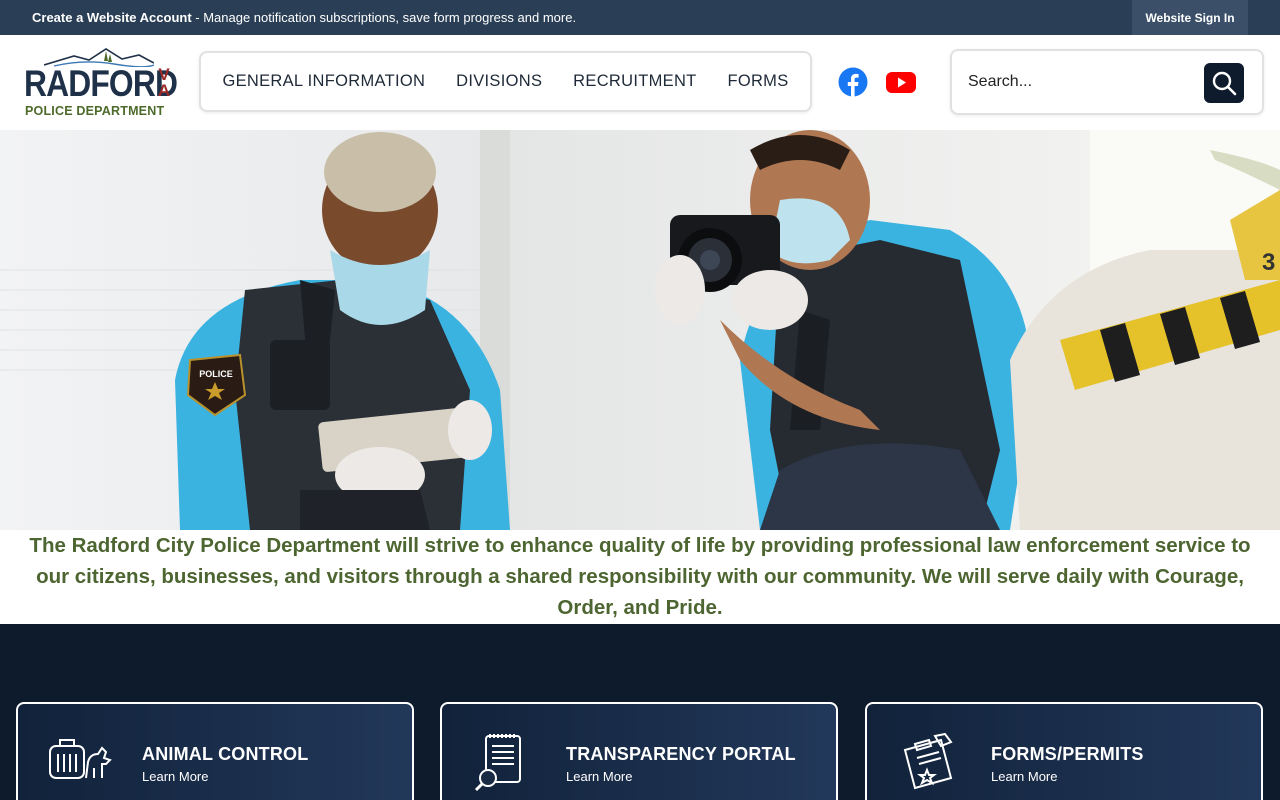 The width and height of the screenshot is (1280, 800). I want to click on search-icon, so click(1224, 83).